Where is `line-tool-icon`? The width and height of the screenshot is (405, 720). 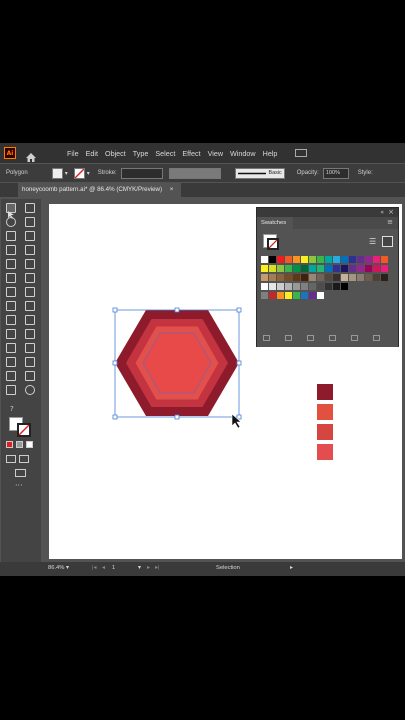 line-tool-icon is located at coordinates (30, 250).